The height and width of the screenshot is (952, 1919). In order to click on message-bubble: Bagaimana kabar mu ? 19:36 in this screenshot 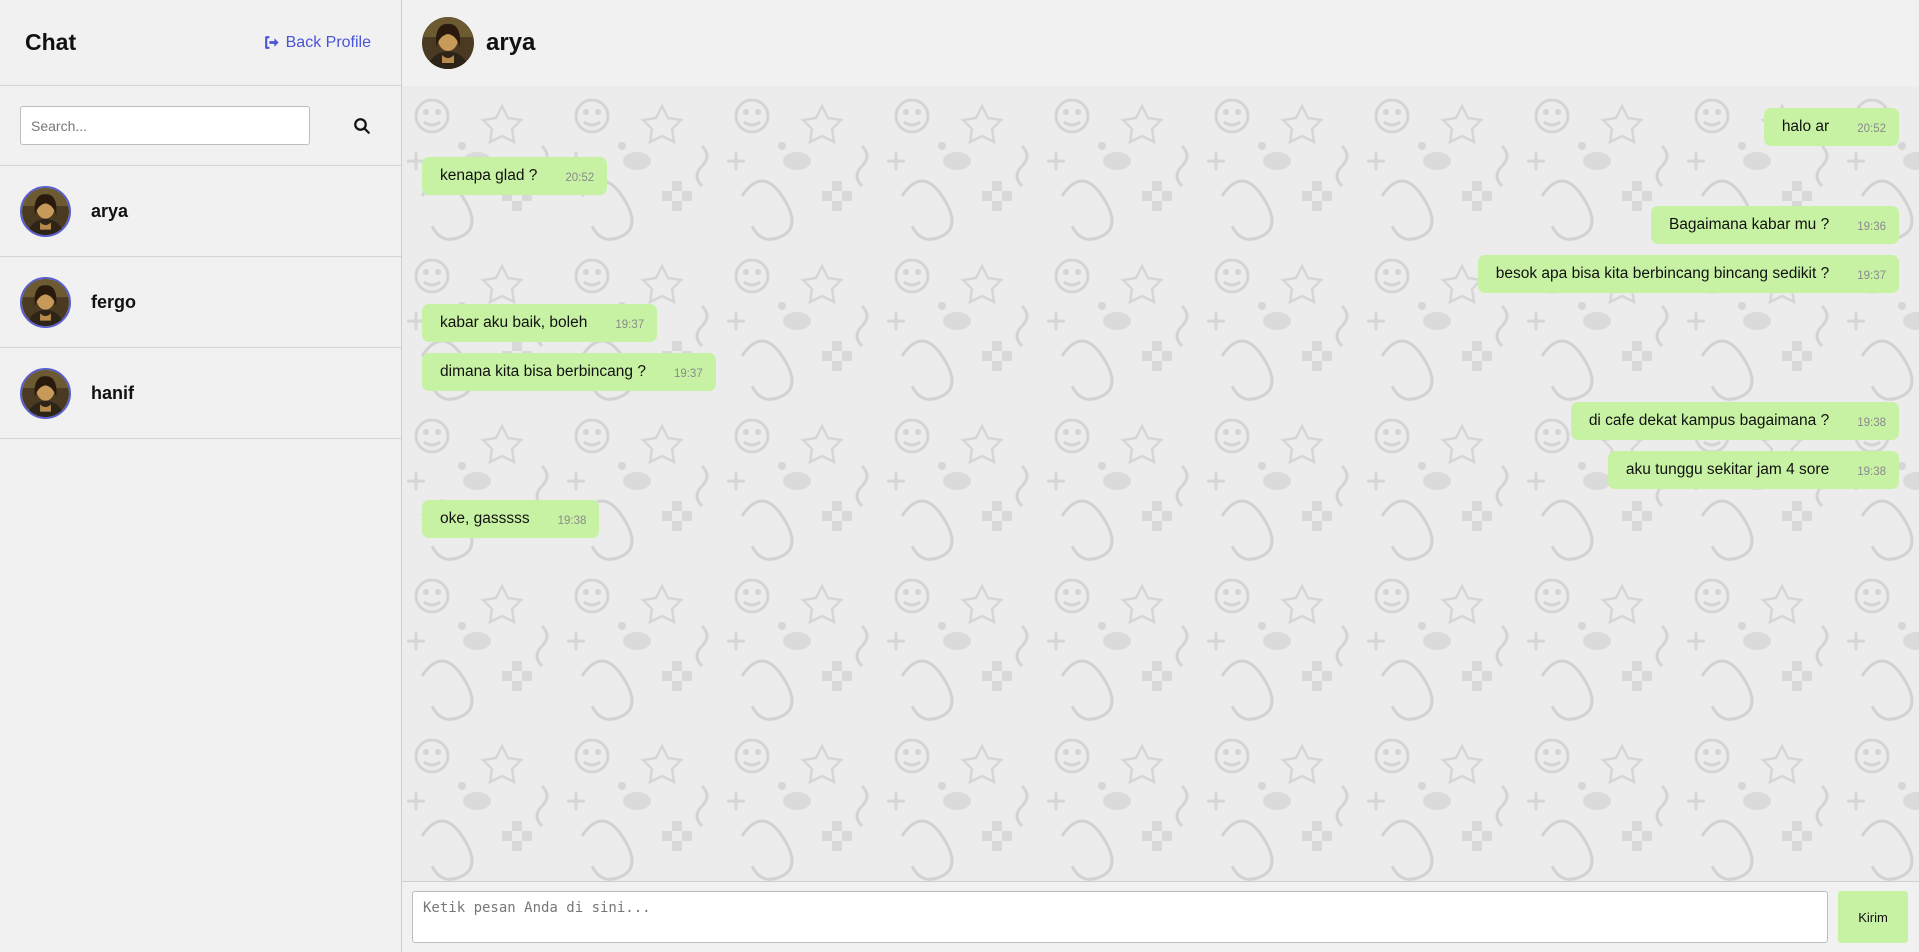, I will do `click(1774, 225)`.